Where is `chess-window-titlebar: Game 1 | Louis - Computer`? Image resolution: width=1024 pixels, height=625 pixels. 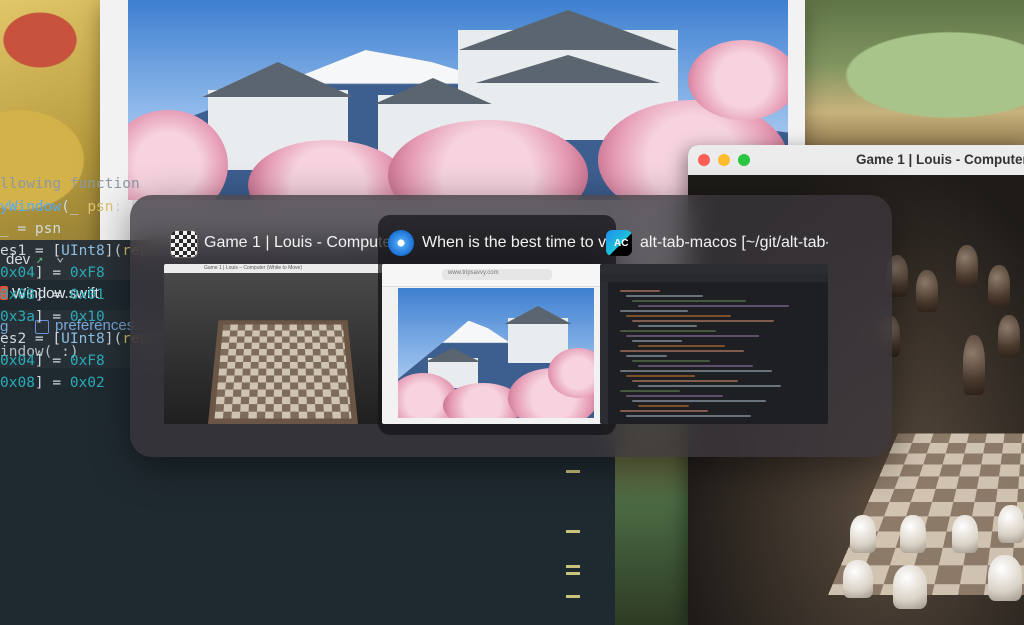
chess-window-titlebar: Game 1 | Louis - Computer is located at coordinates (856, 160).